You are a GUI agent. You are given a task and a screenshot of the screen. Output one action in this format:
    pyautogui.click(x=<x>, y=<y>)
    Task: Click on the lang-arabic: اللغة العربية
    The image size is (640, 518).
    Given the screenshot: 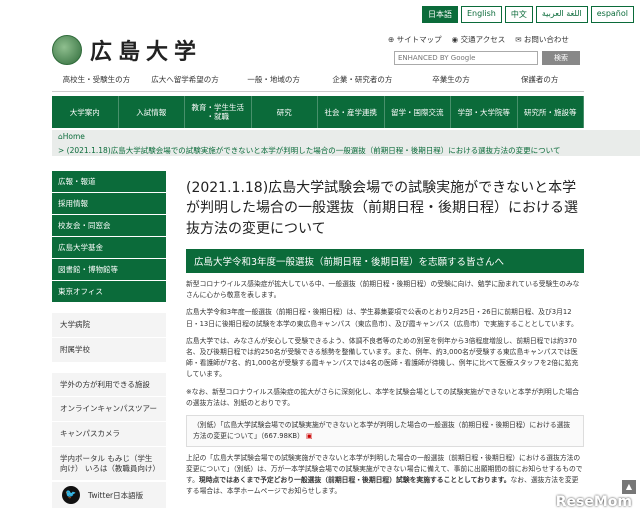 What is the action you would take?
    pyautogui.click(x=561, y=14)
    